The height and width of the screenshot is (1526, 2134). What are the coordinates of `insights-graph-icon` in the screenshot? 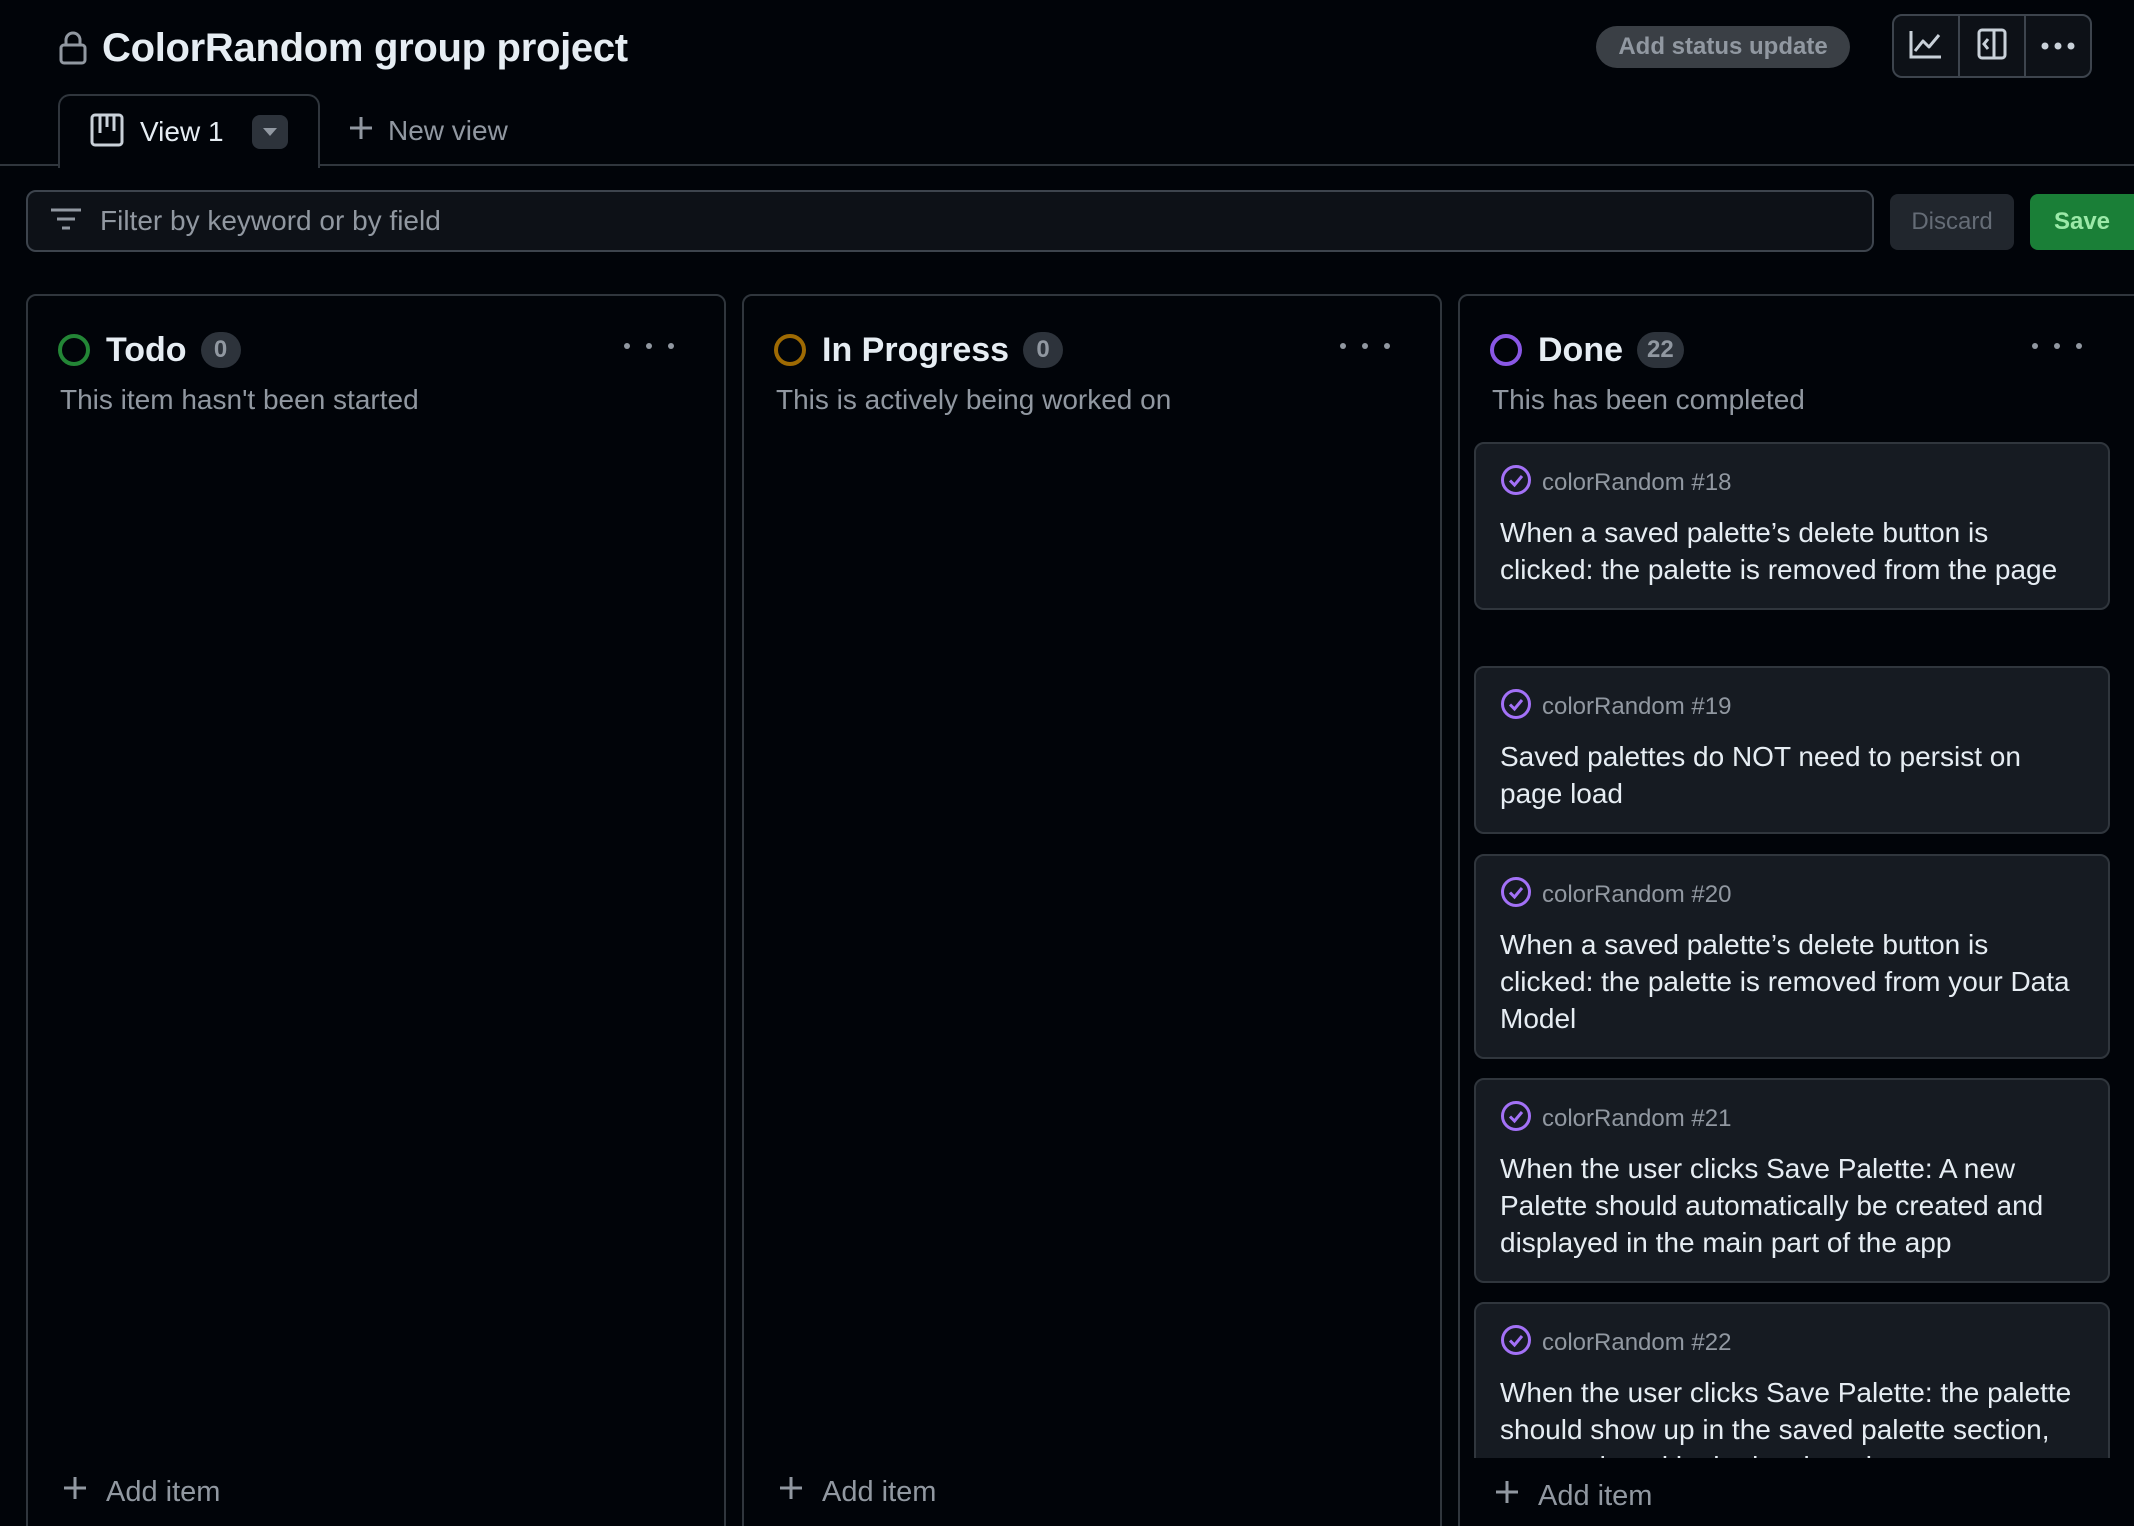 It's located at (1926, 46).